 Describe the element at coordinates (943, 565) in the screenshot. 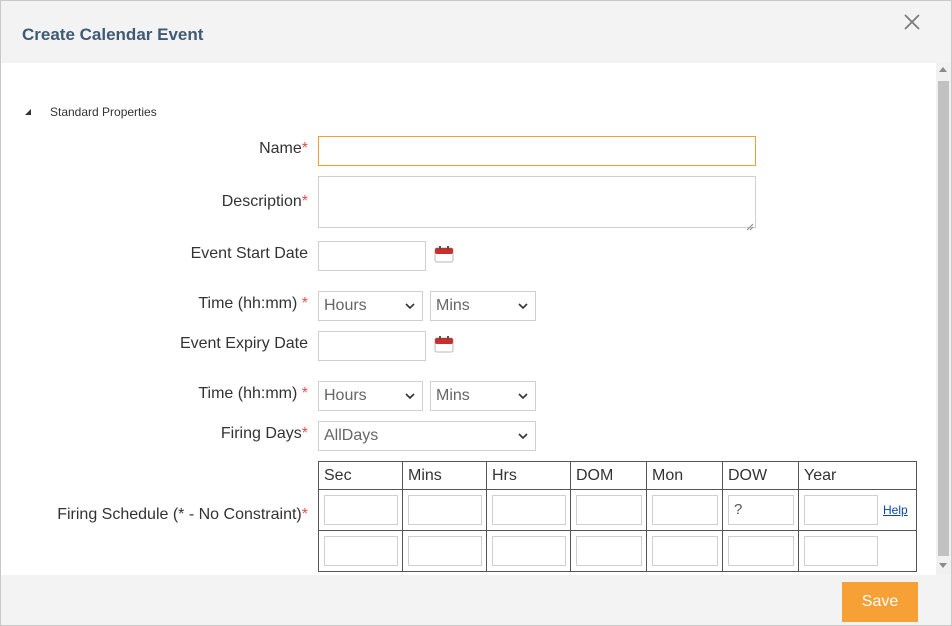

I see `scroll-down-arrow-icon` at that location.